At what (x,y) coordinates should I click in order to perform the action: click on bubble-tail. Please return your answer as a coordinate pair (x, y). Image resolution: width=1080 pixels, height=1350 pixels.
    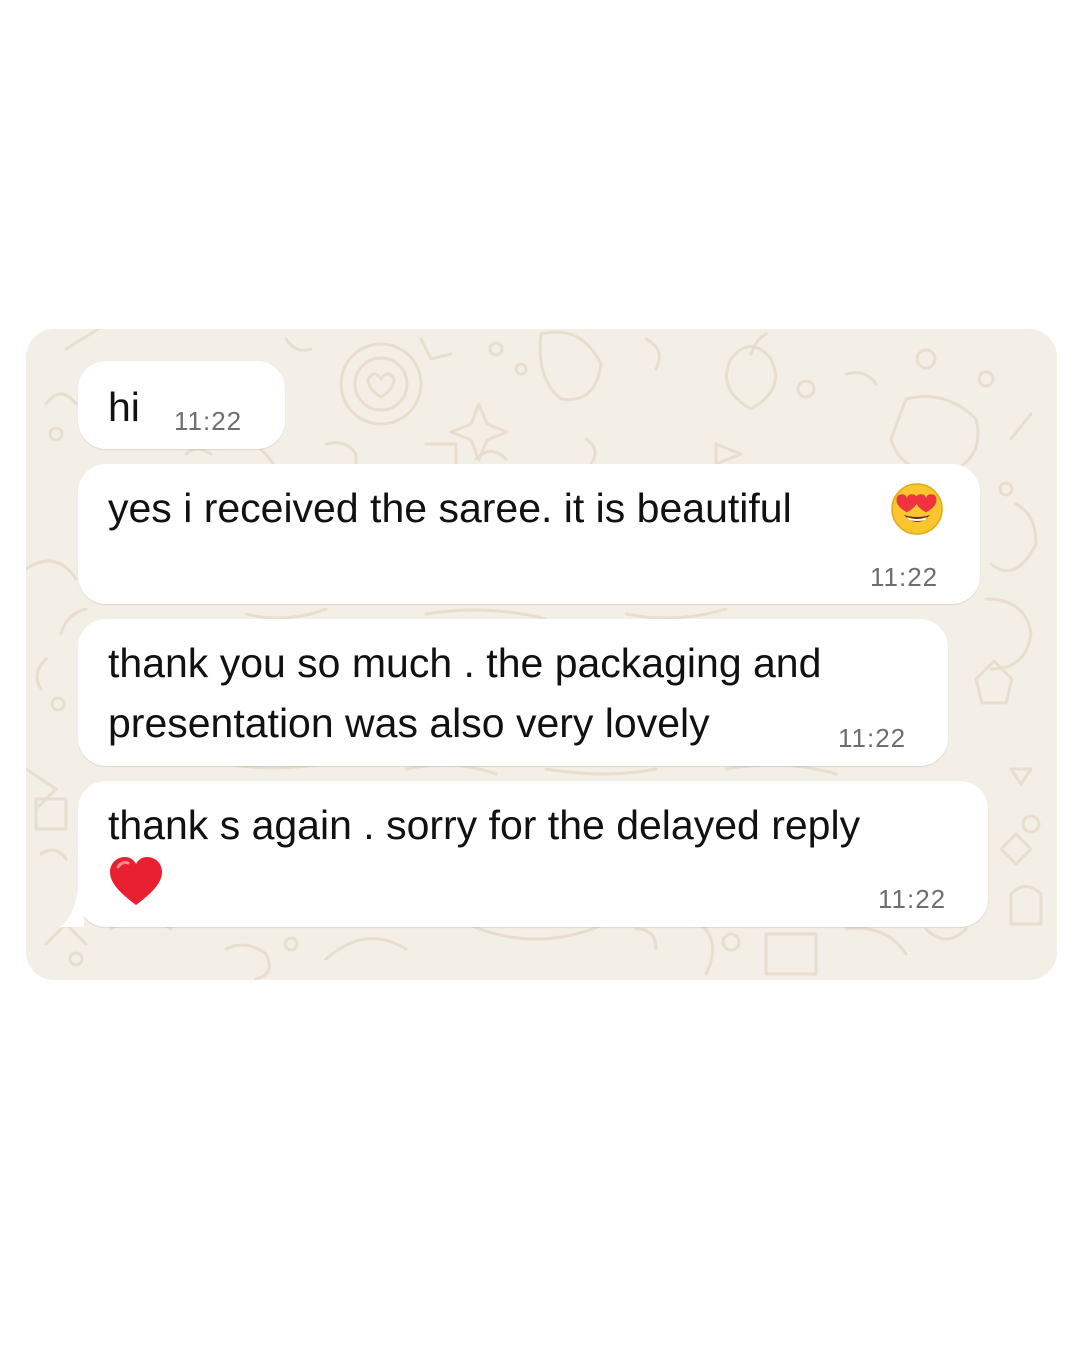
    Looking at the image, I should click on (72, 908).